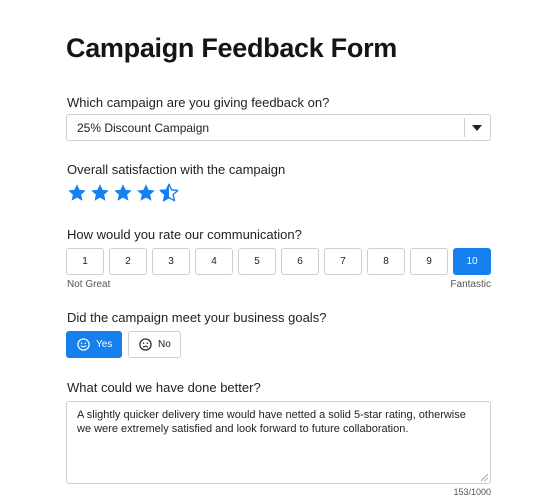  Describe the element at coordinates (164, 387) in the screenshot. I see `improve-question-label: What could we have done better?` at that location.